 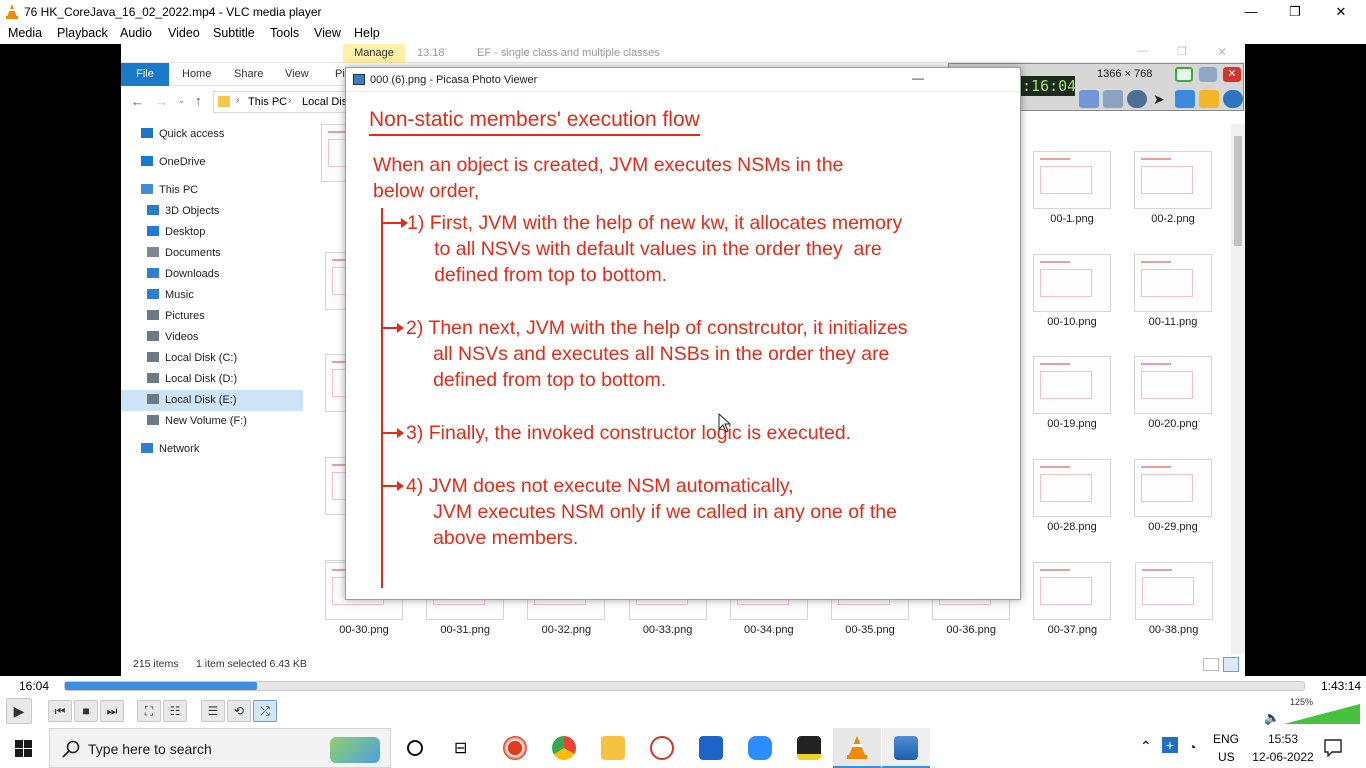 I want to click on menu-subtitle: Subtitle, so click(x=234, y=33).